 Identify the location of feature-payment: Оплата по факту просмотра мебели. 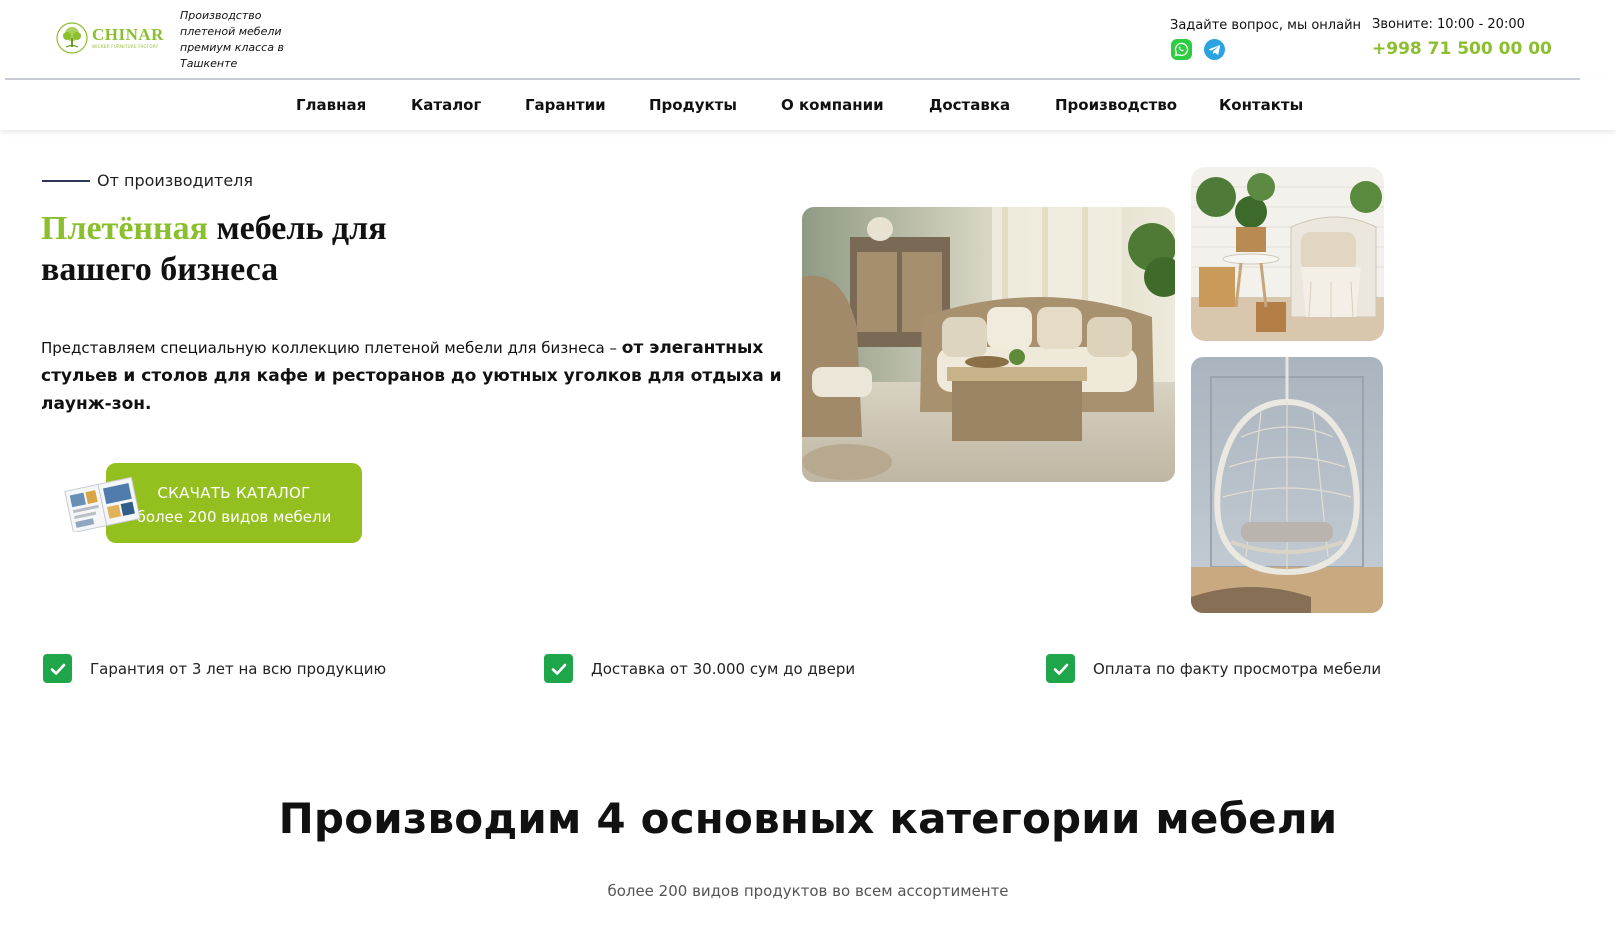
(1213, 668).